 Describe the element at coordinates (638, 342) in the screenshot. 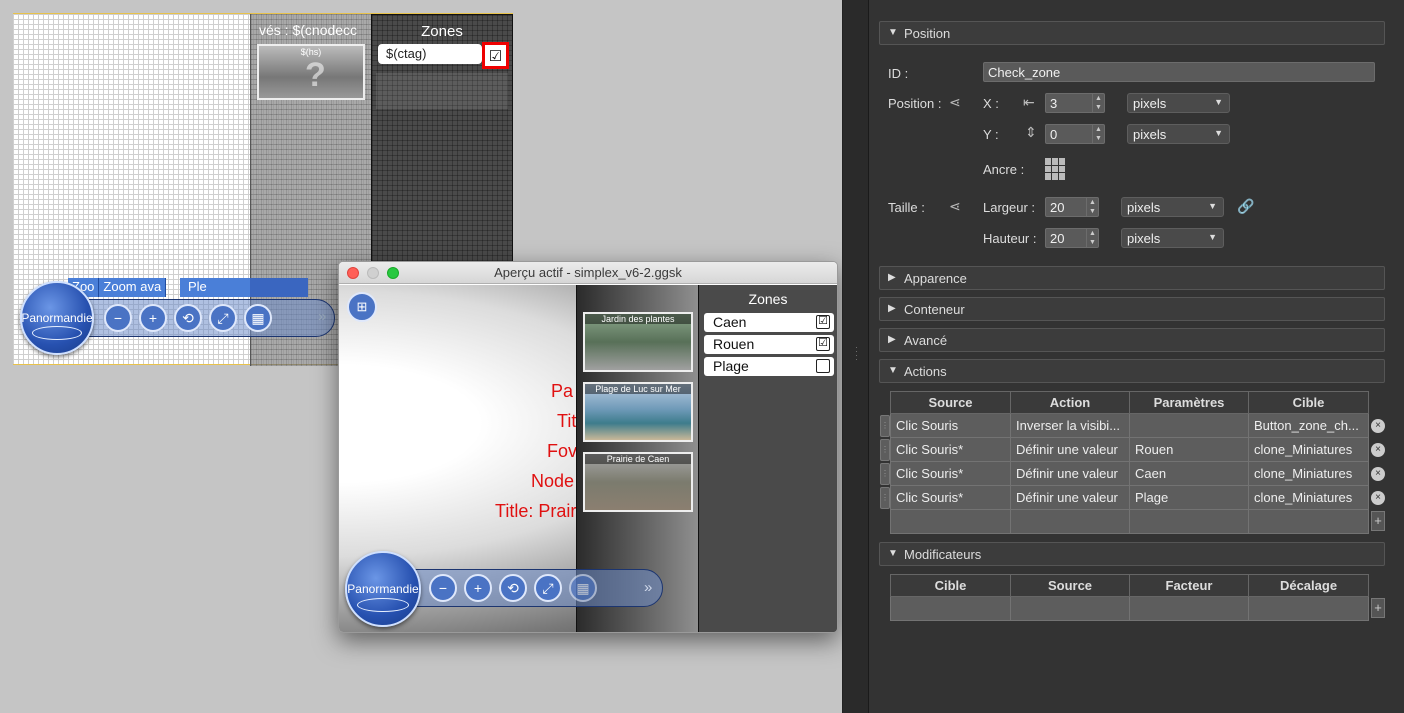

I see `thumbnail: Jardin des plantes` at that location.